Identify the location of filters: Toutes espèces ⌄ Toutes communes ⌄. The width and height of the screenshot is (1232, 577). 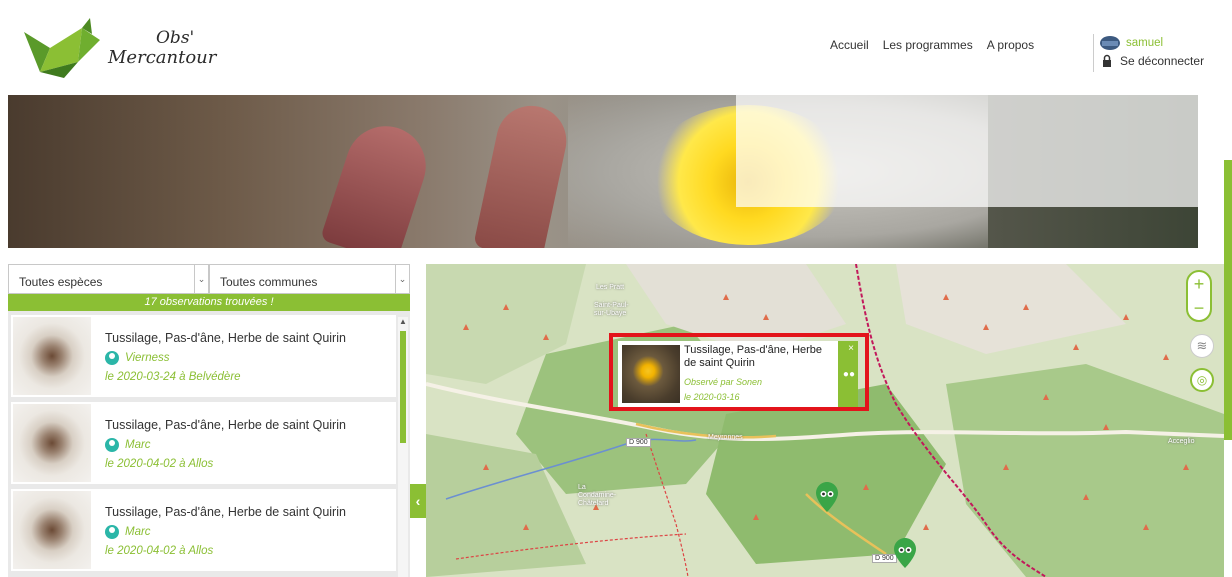
(209, 279).